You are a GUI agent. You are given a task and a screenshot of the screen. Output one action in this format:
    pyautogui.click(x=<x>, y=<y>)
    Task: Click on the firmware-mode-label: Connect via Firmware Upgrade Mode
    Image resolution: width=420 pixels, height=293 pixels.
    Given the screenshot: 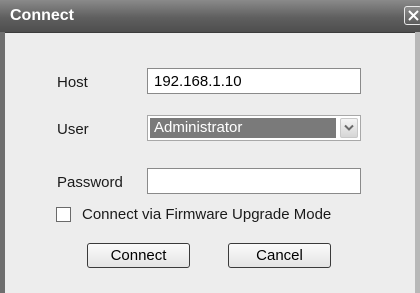 What is the action you would take?
    pyautogui.click(x=206, y=214)
    